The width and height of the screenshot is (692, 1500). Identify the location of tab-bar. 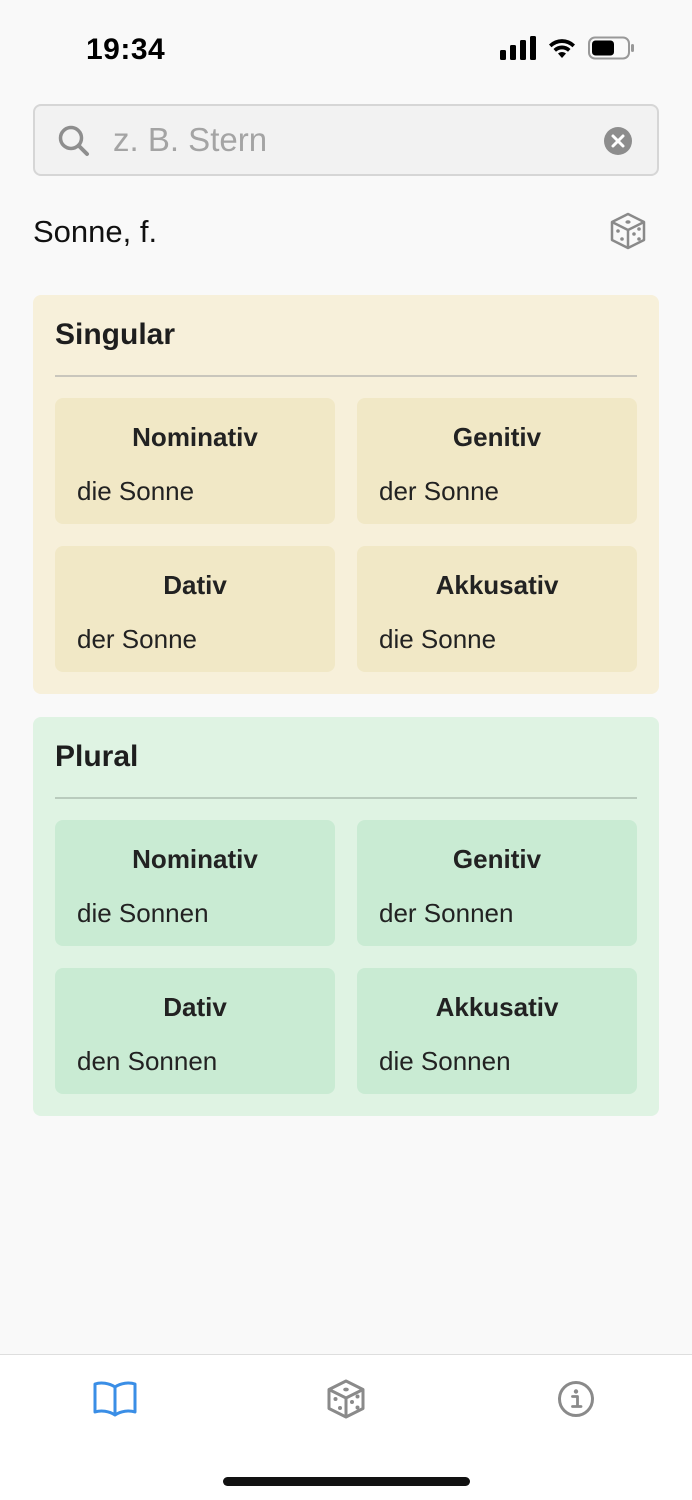
(346, 1427).